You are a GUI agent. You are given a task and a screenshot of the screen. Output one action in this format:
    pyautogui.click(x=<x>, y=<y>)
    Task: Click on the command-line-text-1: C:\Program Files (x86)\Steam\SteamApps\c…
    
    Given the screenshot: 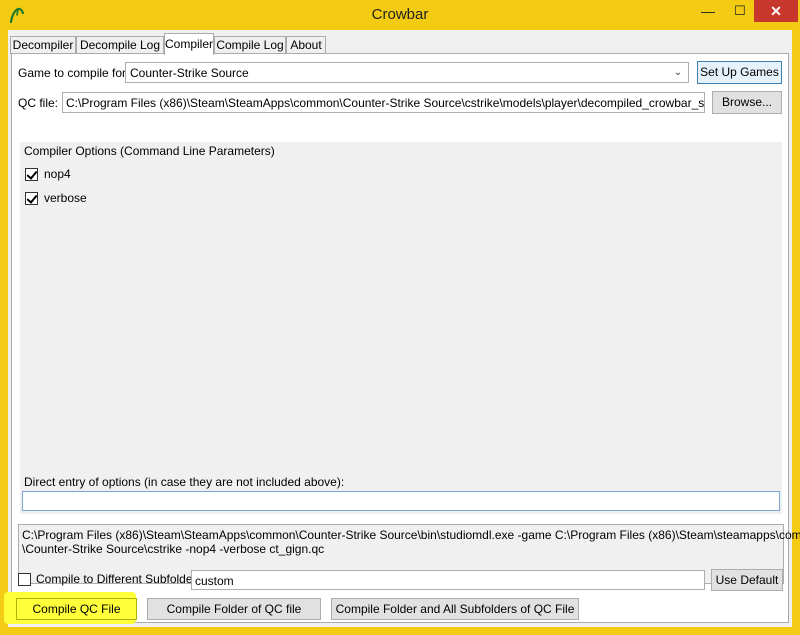 What is the action you would take?
    pyautogui.click(x=411, y=535)
    